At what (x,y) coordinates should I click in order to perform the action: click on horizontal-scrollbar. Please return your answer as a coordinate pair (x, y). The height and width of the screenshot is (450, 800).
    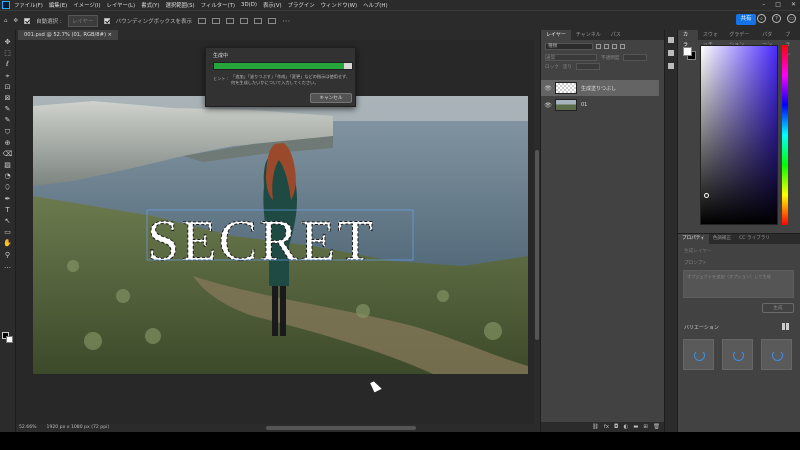
    Looking at the image, I should click on (341, 428).